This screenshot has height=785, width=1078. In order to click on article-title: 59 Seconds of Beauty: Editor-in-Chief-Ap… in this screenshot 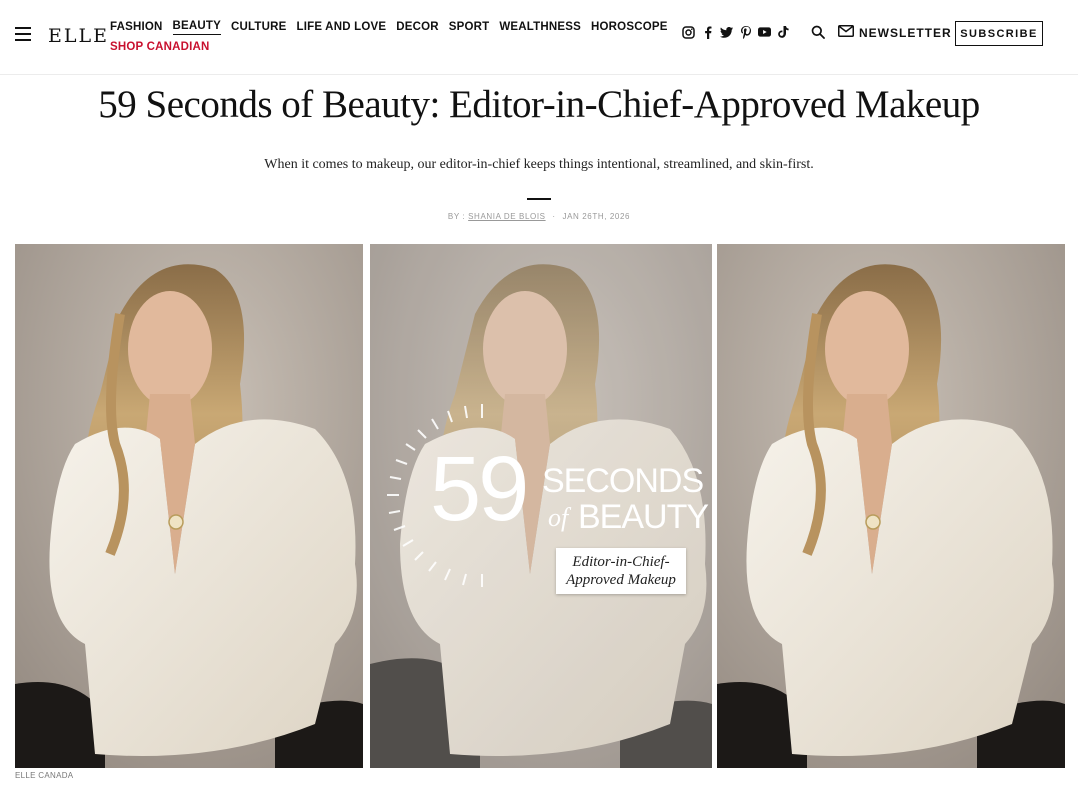, I will do `click(539, 104)`.